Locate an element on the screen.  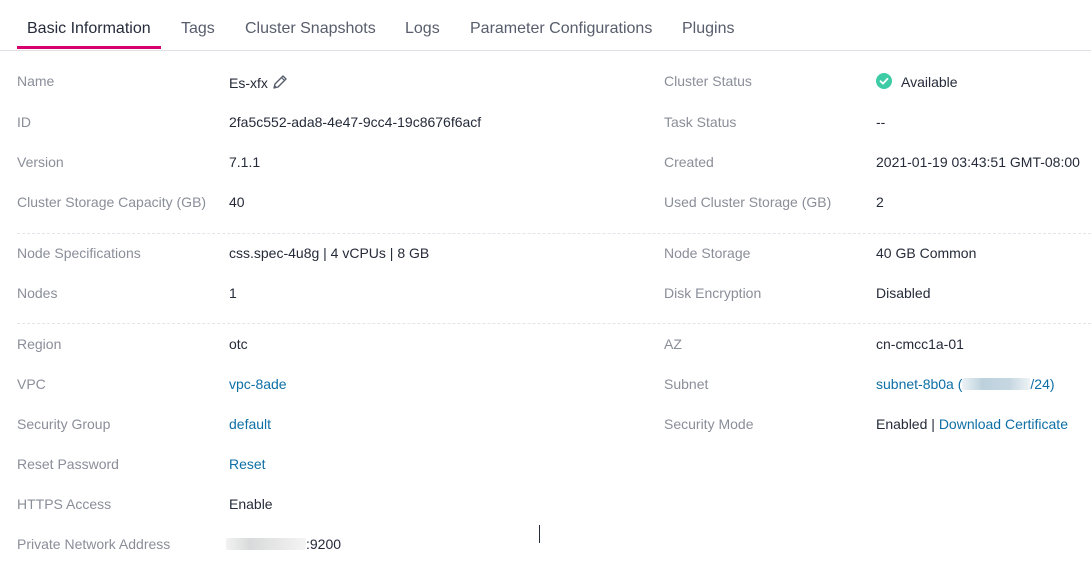
version-value: 7.1.1 is located at coordinates (245, 162).